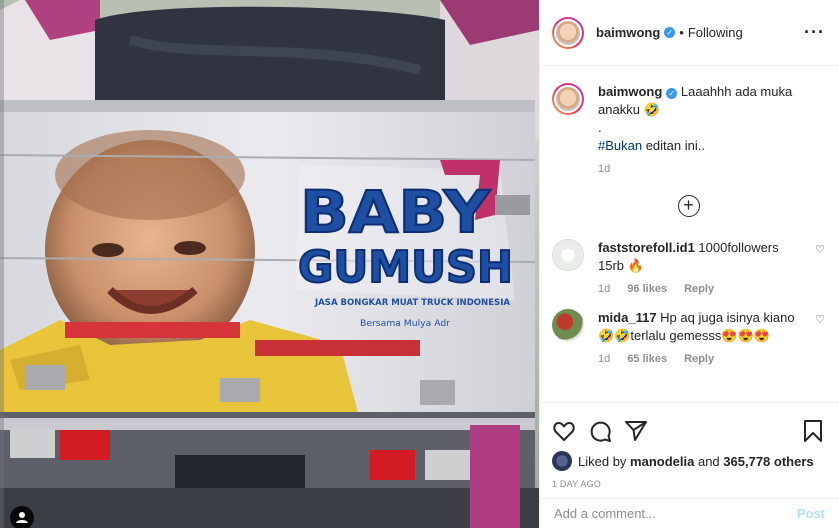  I want to click on caption-username: baimwong, so click(630, 91).